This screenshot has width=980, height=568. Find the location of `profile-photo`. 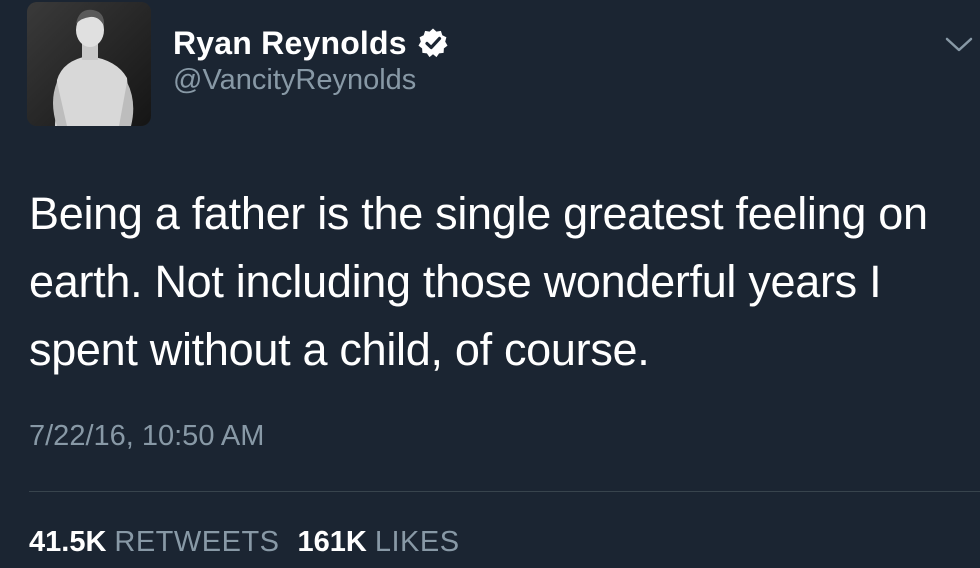

profile-photo is located at coordinates (89, 64).